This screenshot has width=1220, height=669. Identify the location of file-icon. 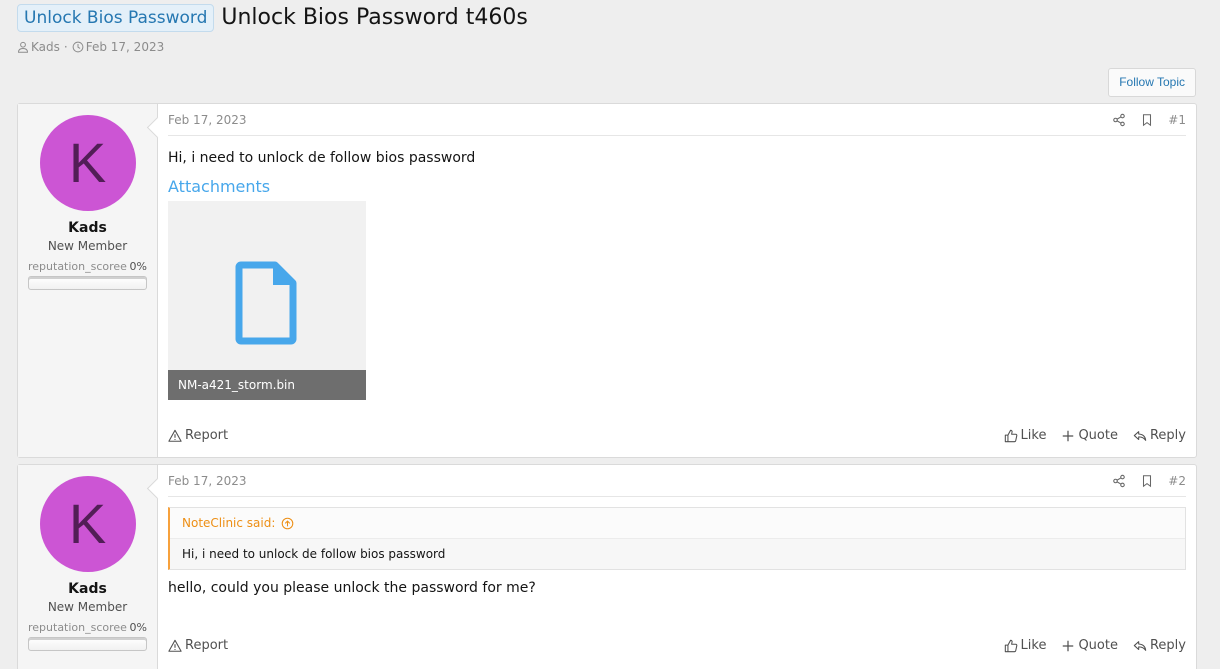
(266, 303).